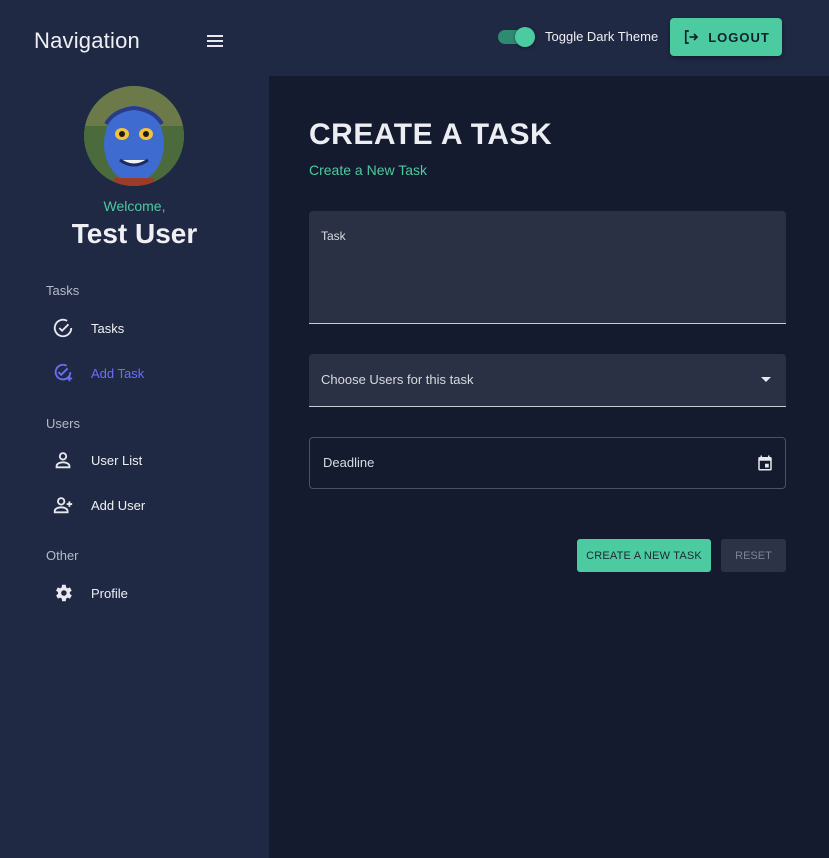  What do you see at coordinates (397, 379) in the screenshot?
I see `choose-users-label: Choose Users for this task` at bounding box center [397, 379].